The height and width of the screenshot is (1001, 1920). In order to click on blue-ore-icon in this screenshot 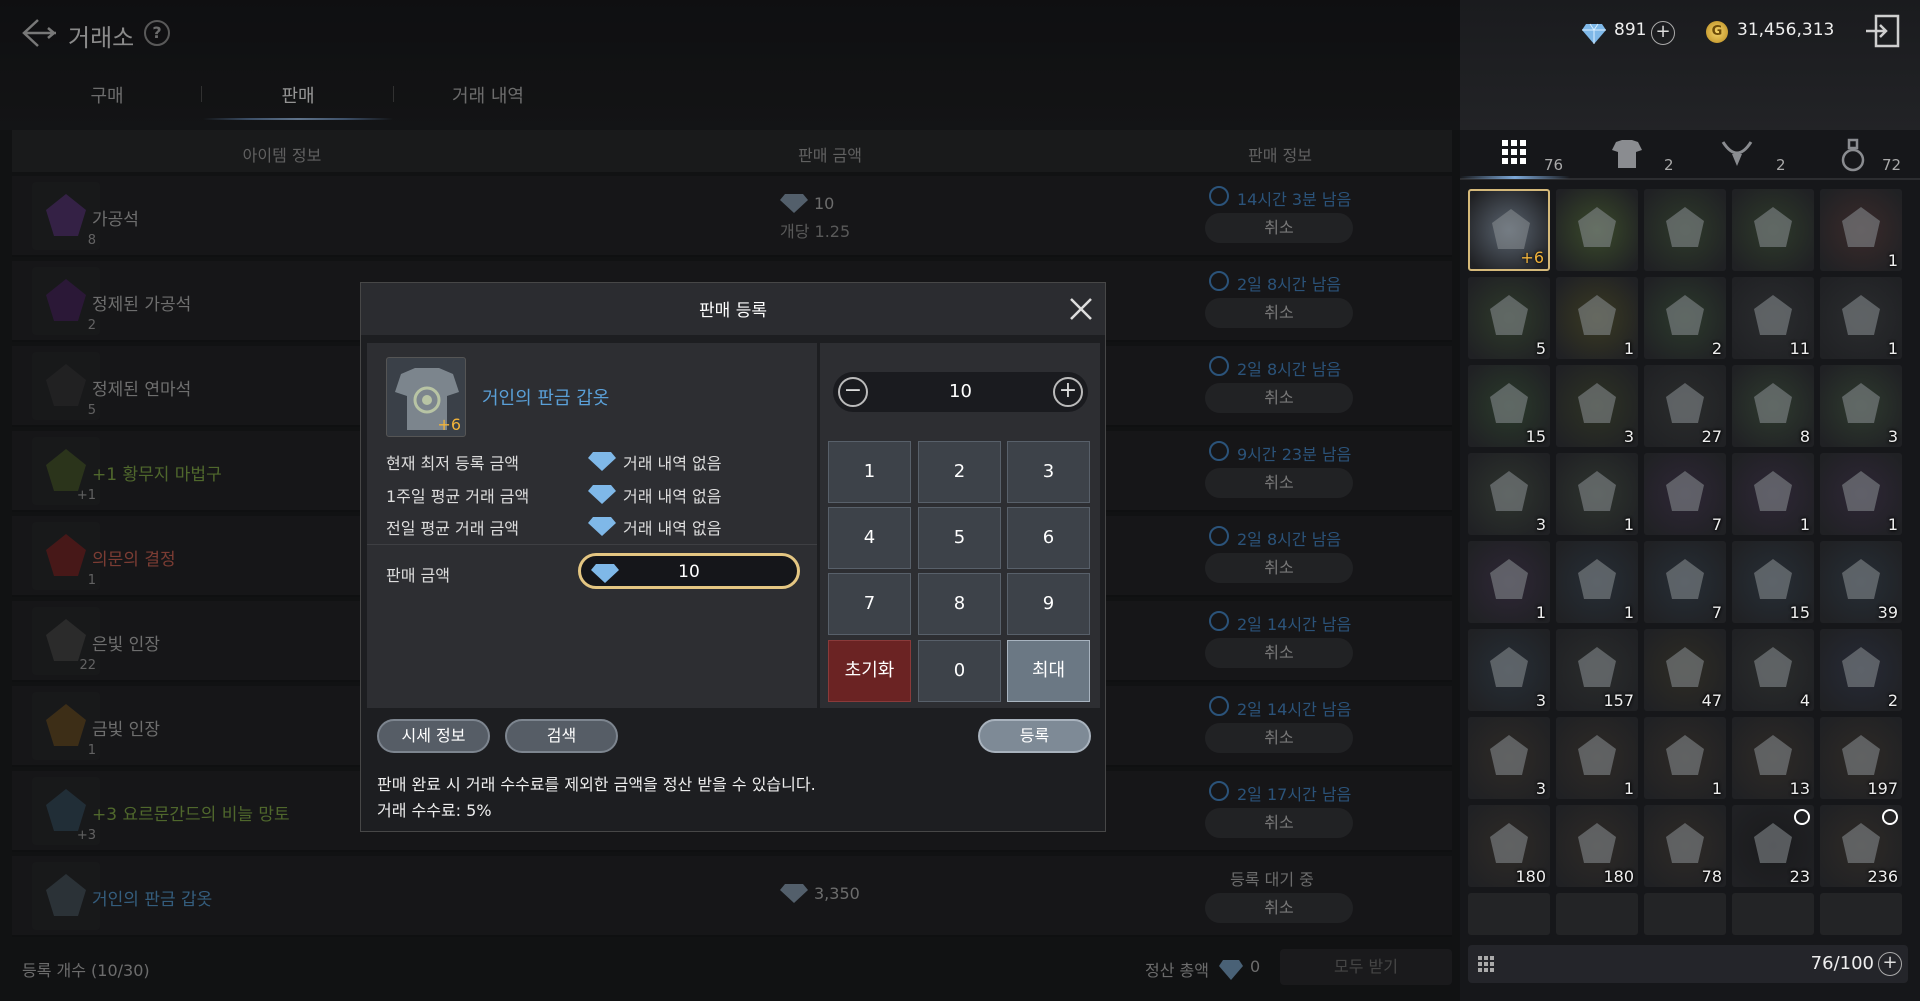, I will do `click(1685, 580)`.